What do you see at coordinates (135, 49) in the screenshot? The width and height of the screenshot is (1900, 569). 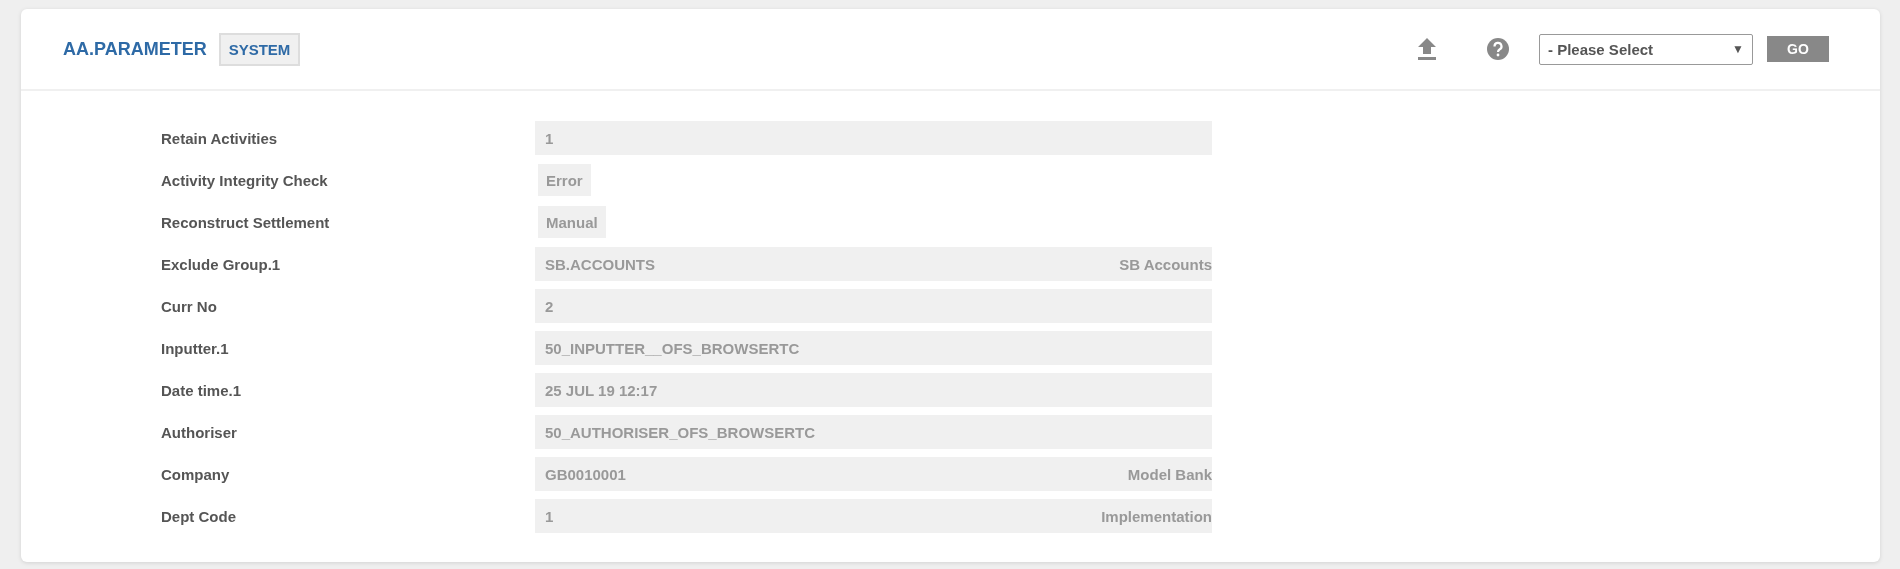 I see `page-title: AA.PARAMETER` at bounding box center [135, 49].